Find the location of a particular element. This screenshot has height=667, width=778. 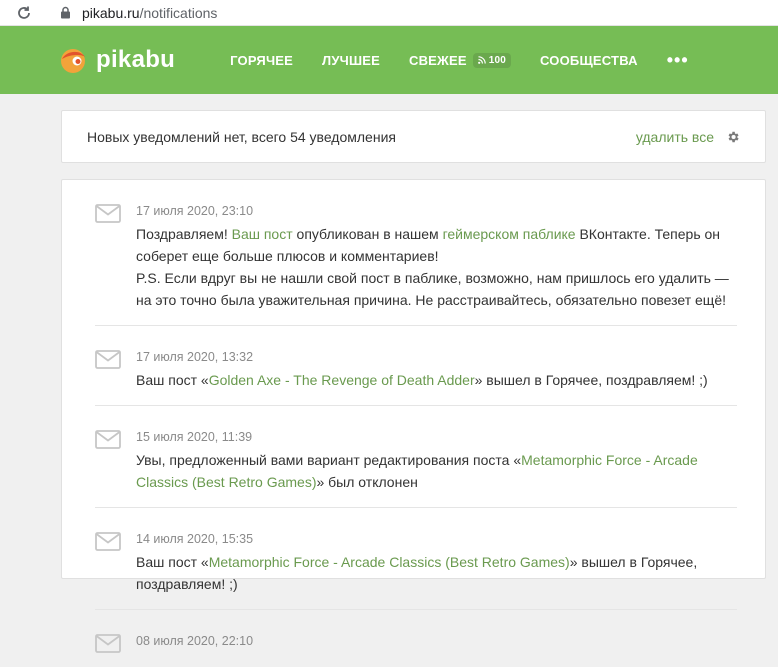

notification-date: 15 июля 2020, 11:39 is located at coordinates (194, 437).